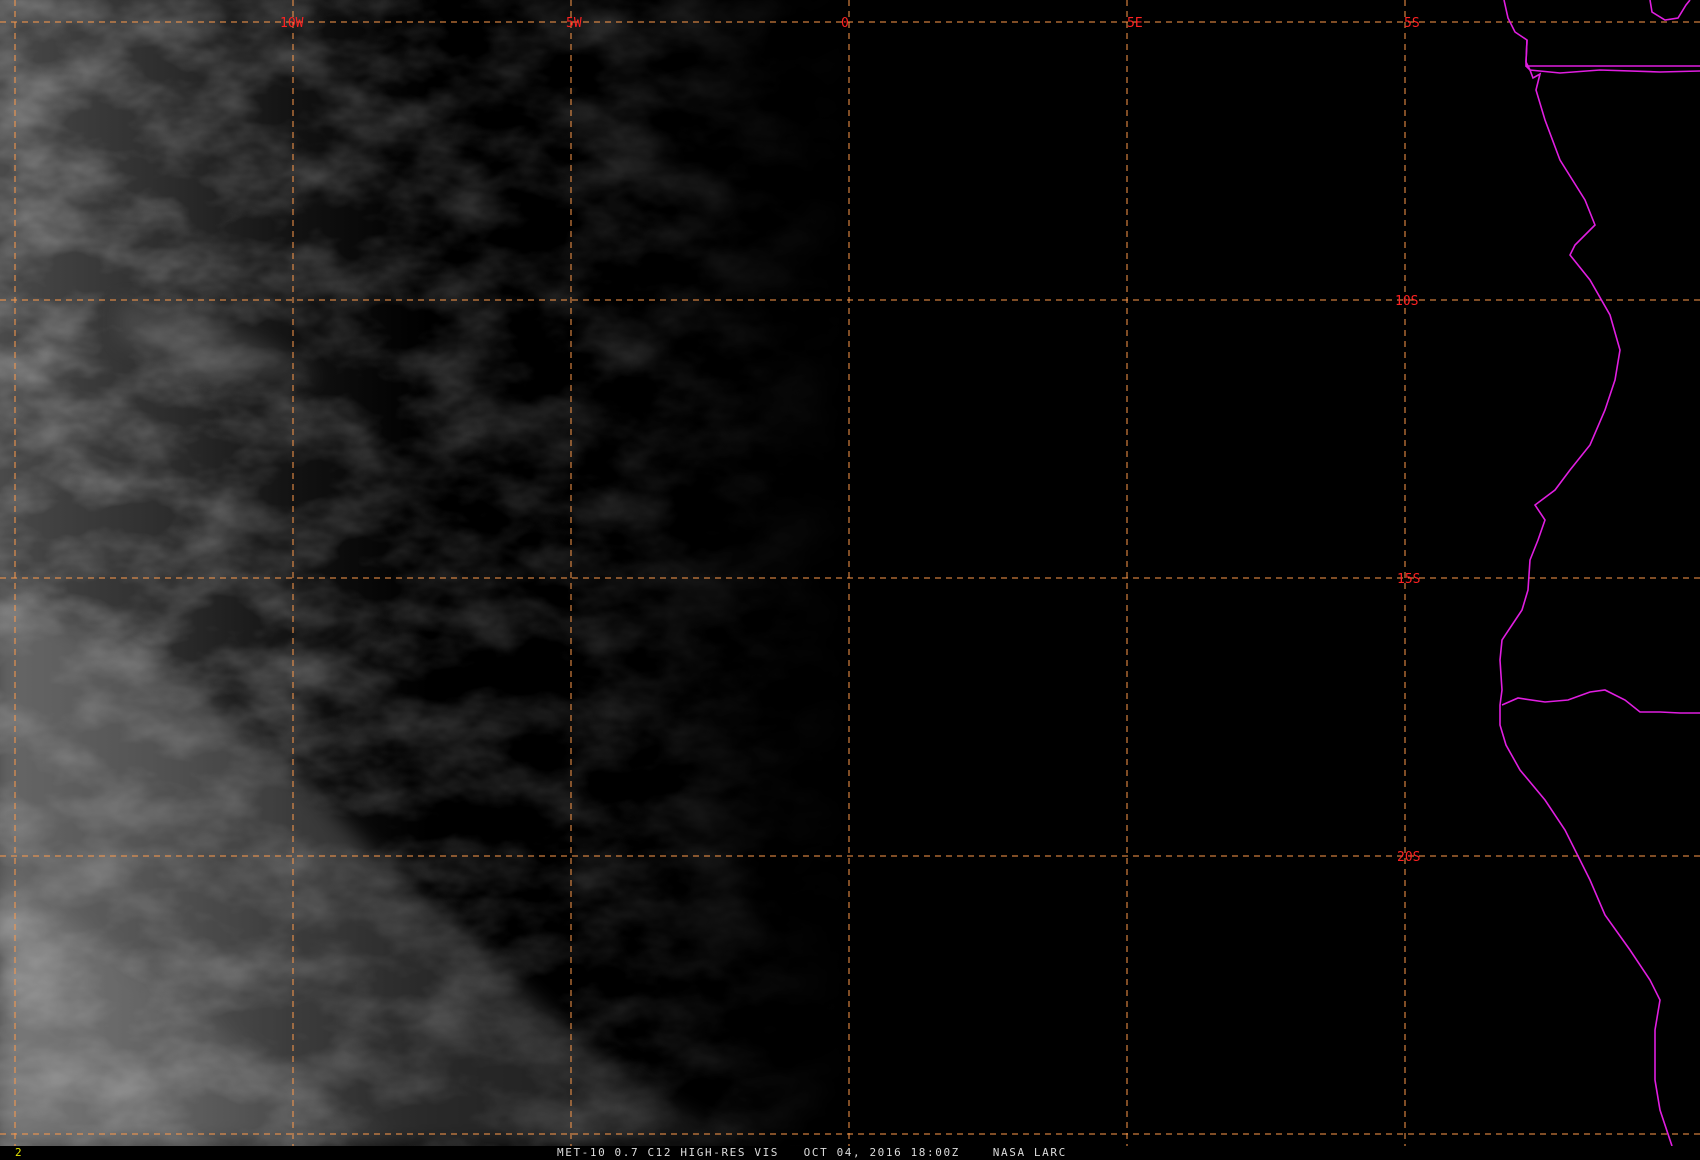  I want to click on cabinda-border, so click(1612, 53).